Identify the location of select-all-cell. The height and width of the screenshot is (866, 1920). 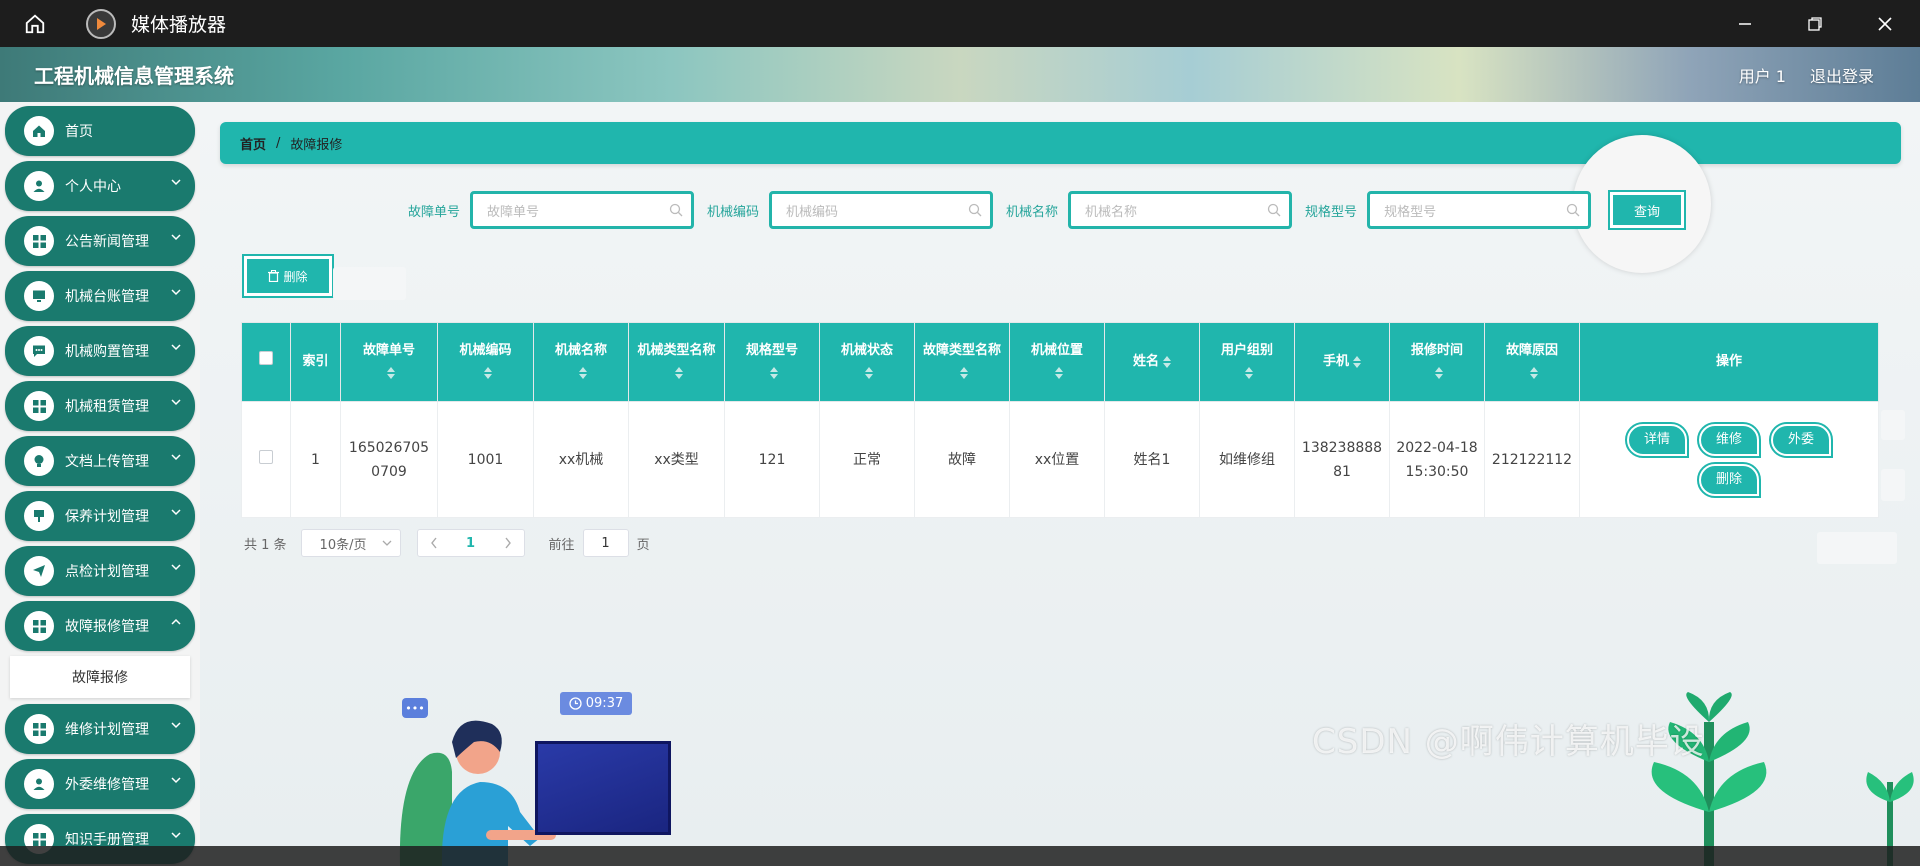
(266, 362).